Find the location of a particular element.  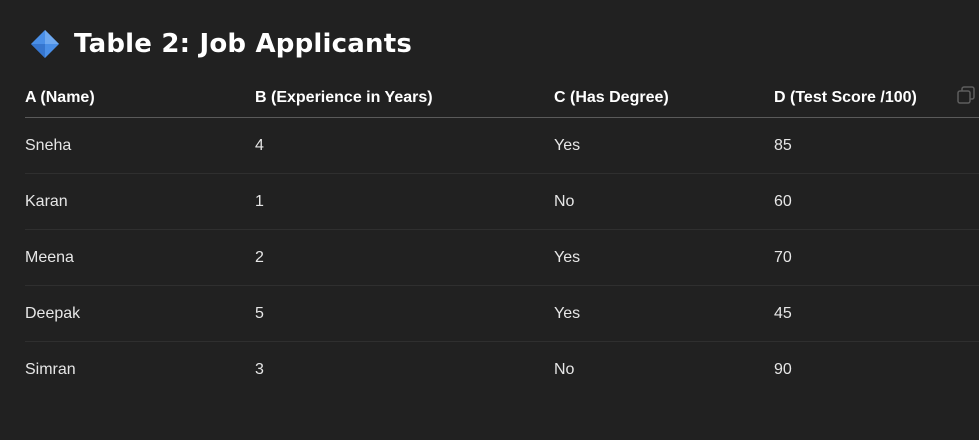

cell-test-score: 45 is located at coordinates (876, 313).